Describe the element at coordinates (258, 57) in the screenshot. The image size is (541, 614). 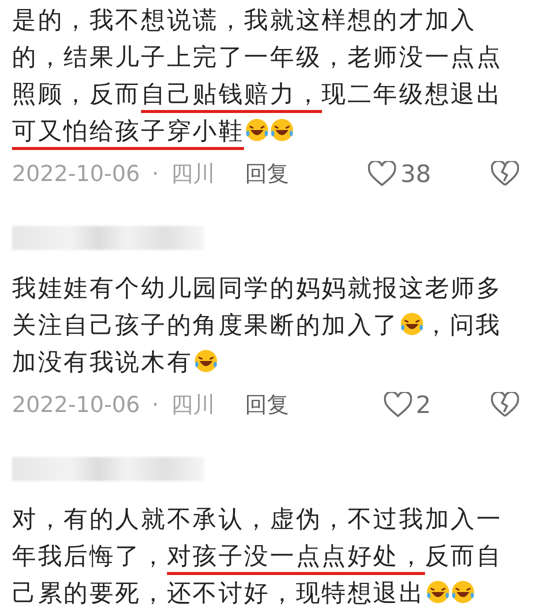
I see `comment-text-line: 的，结果儿子上完了一年级，老师没一点点` at that location.